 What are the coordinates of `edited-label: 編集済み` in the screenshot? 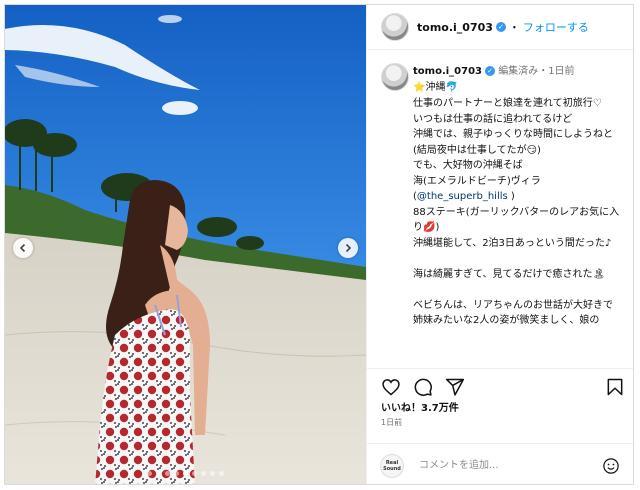 It's located at (518, 71).